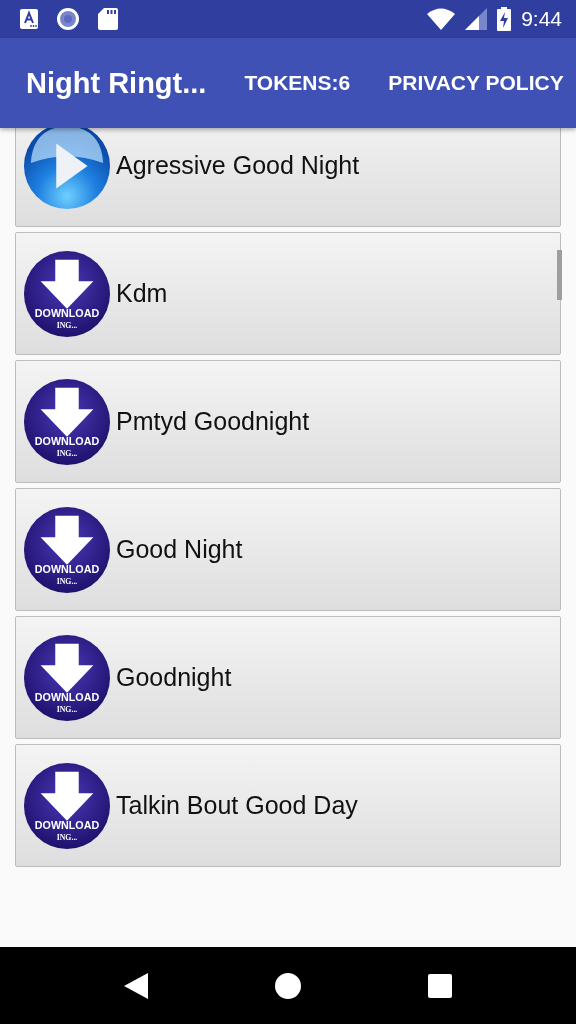  I want to click on toolbar-action: TOKENS:6, so click(297, 83).